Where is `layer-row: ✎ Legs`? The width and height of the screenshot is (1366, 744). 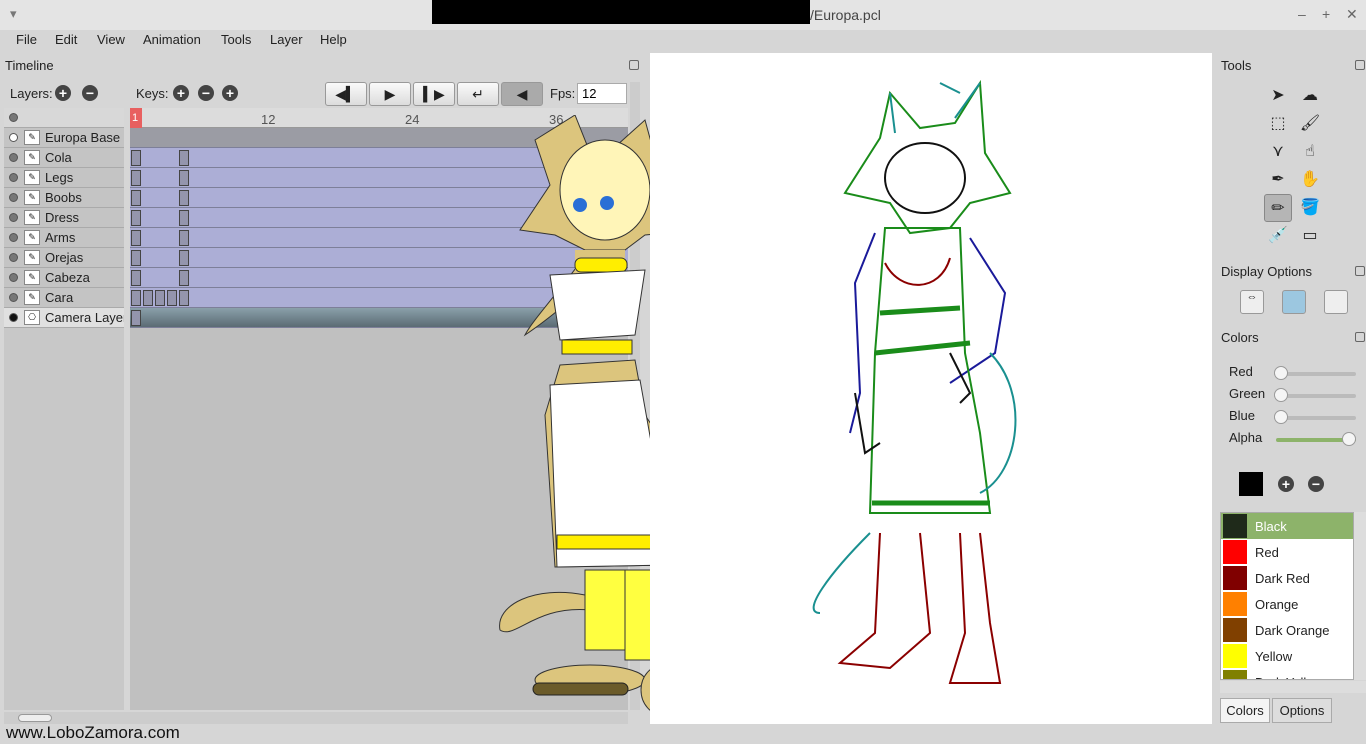 layer-row: ✎ Legs is located at coordinates (64, 178).